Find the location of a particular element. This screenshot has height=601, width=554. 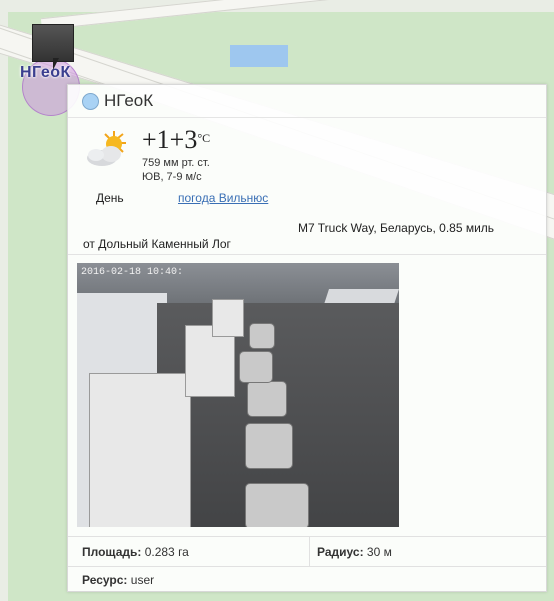

nearby-place-text: от Дольный Каменный Лог is located at coordinates (157, 244).